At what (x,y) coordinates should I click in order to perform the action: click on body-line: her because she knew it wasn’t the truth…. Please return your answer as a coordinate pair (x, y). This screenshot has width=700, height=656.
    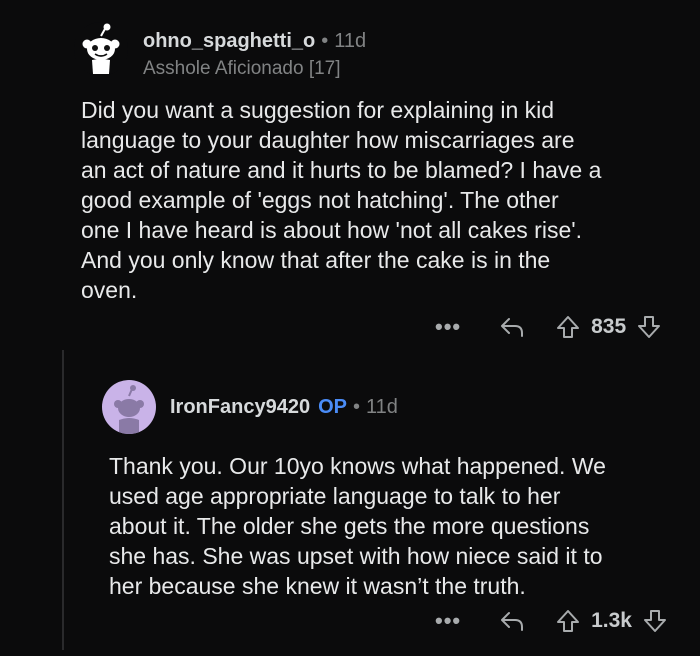
    Looking at the image, I should click on (317, 586).